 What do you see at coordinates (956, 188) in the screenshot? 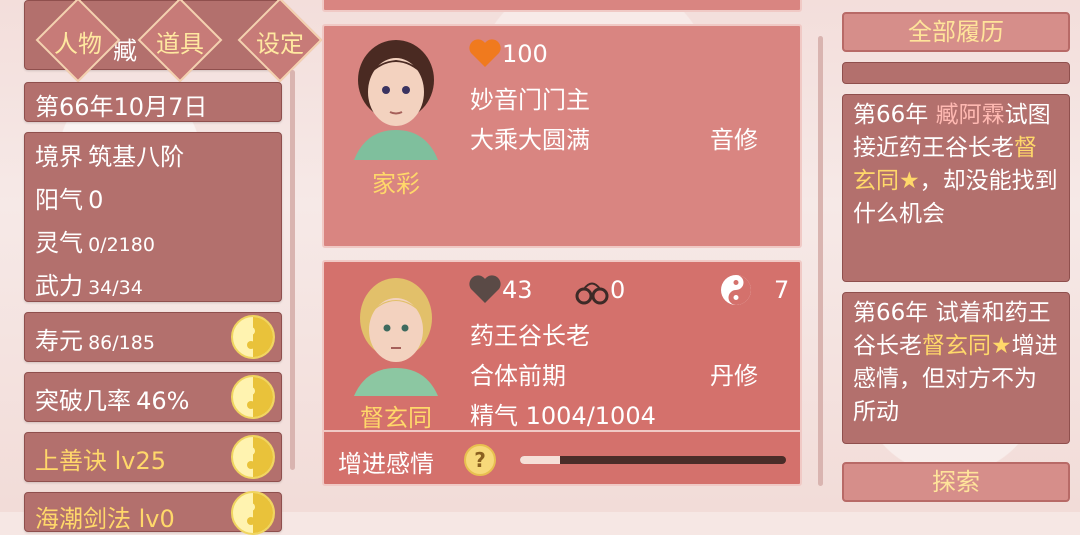
I see `log-entry: 第66年 臧阿霖试图接近药王谷长老督玄同★，却没能找到什么机会` at bounding box center [956, 188].